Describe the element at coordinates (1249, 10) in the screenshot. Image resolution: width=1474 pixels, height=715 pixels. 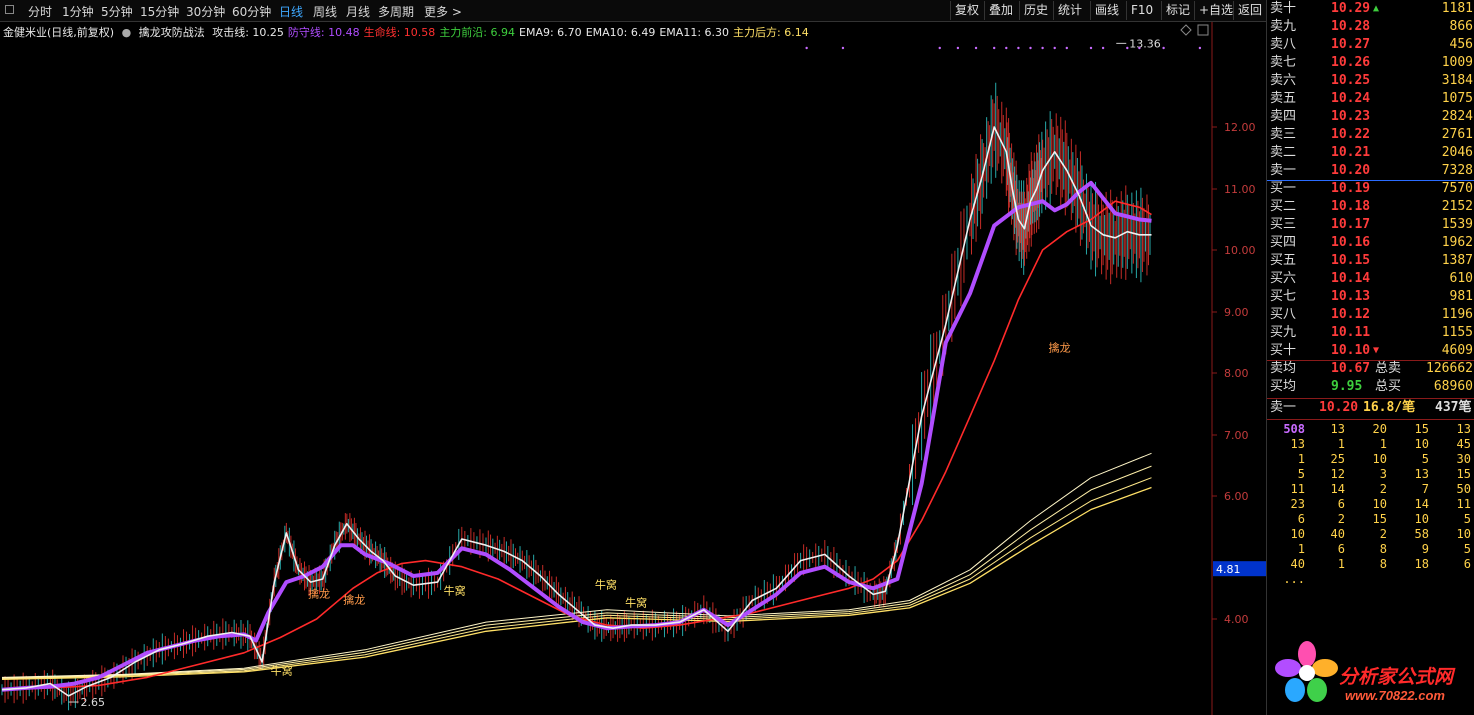
I see `toolbar-button-8: 返回` at that location.